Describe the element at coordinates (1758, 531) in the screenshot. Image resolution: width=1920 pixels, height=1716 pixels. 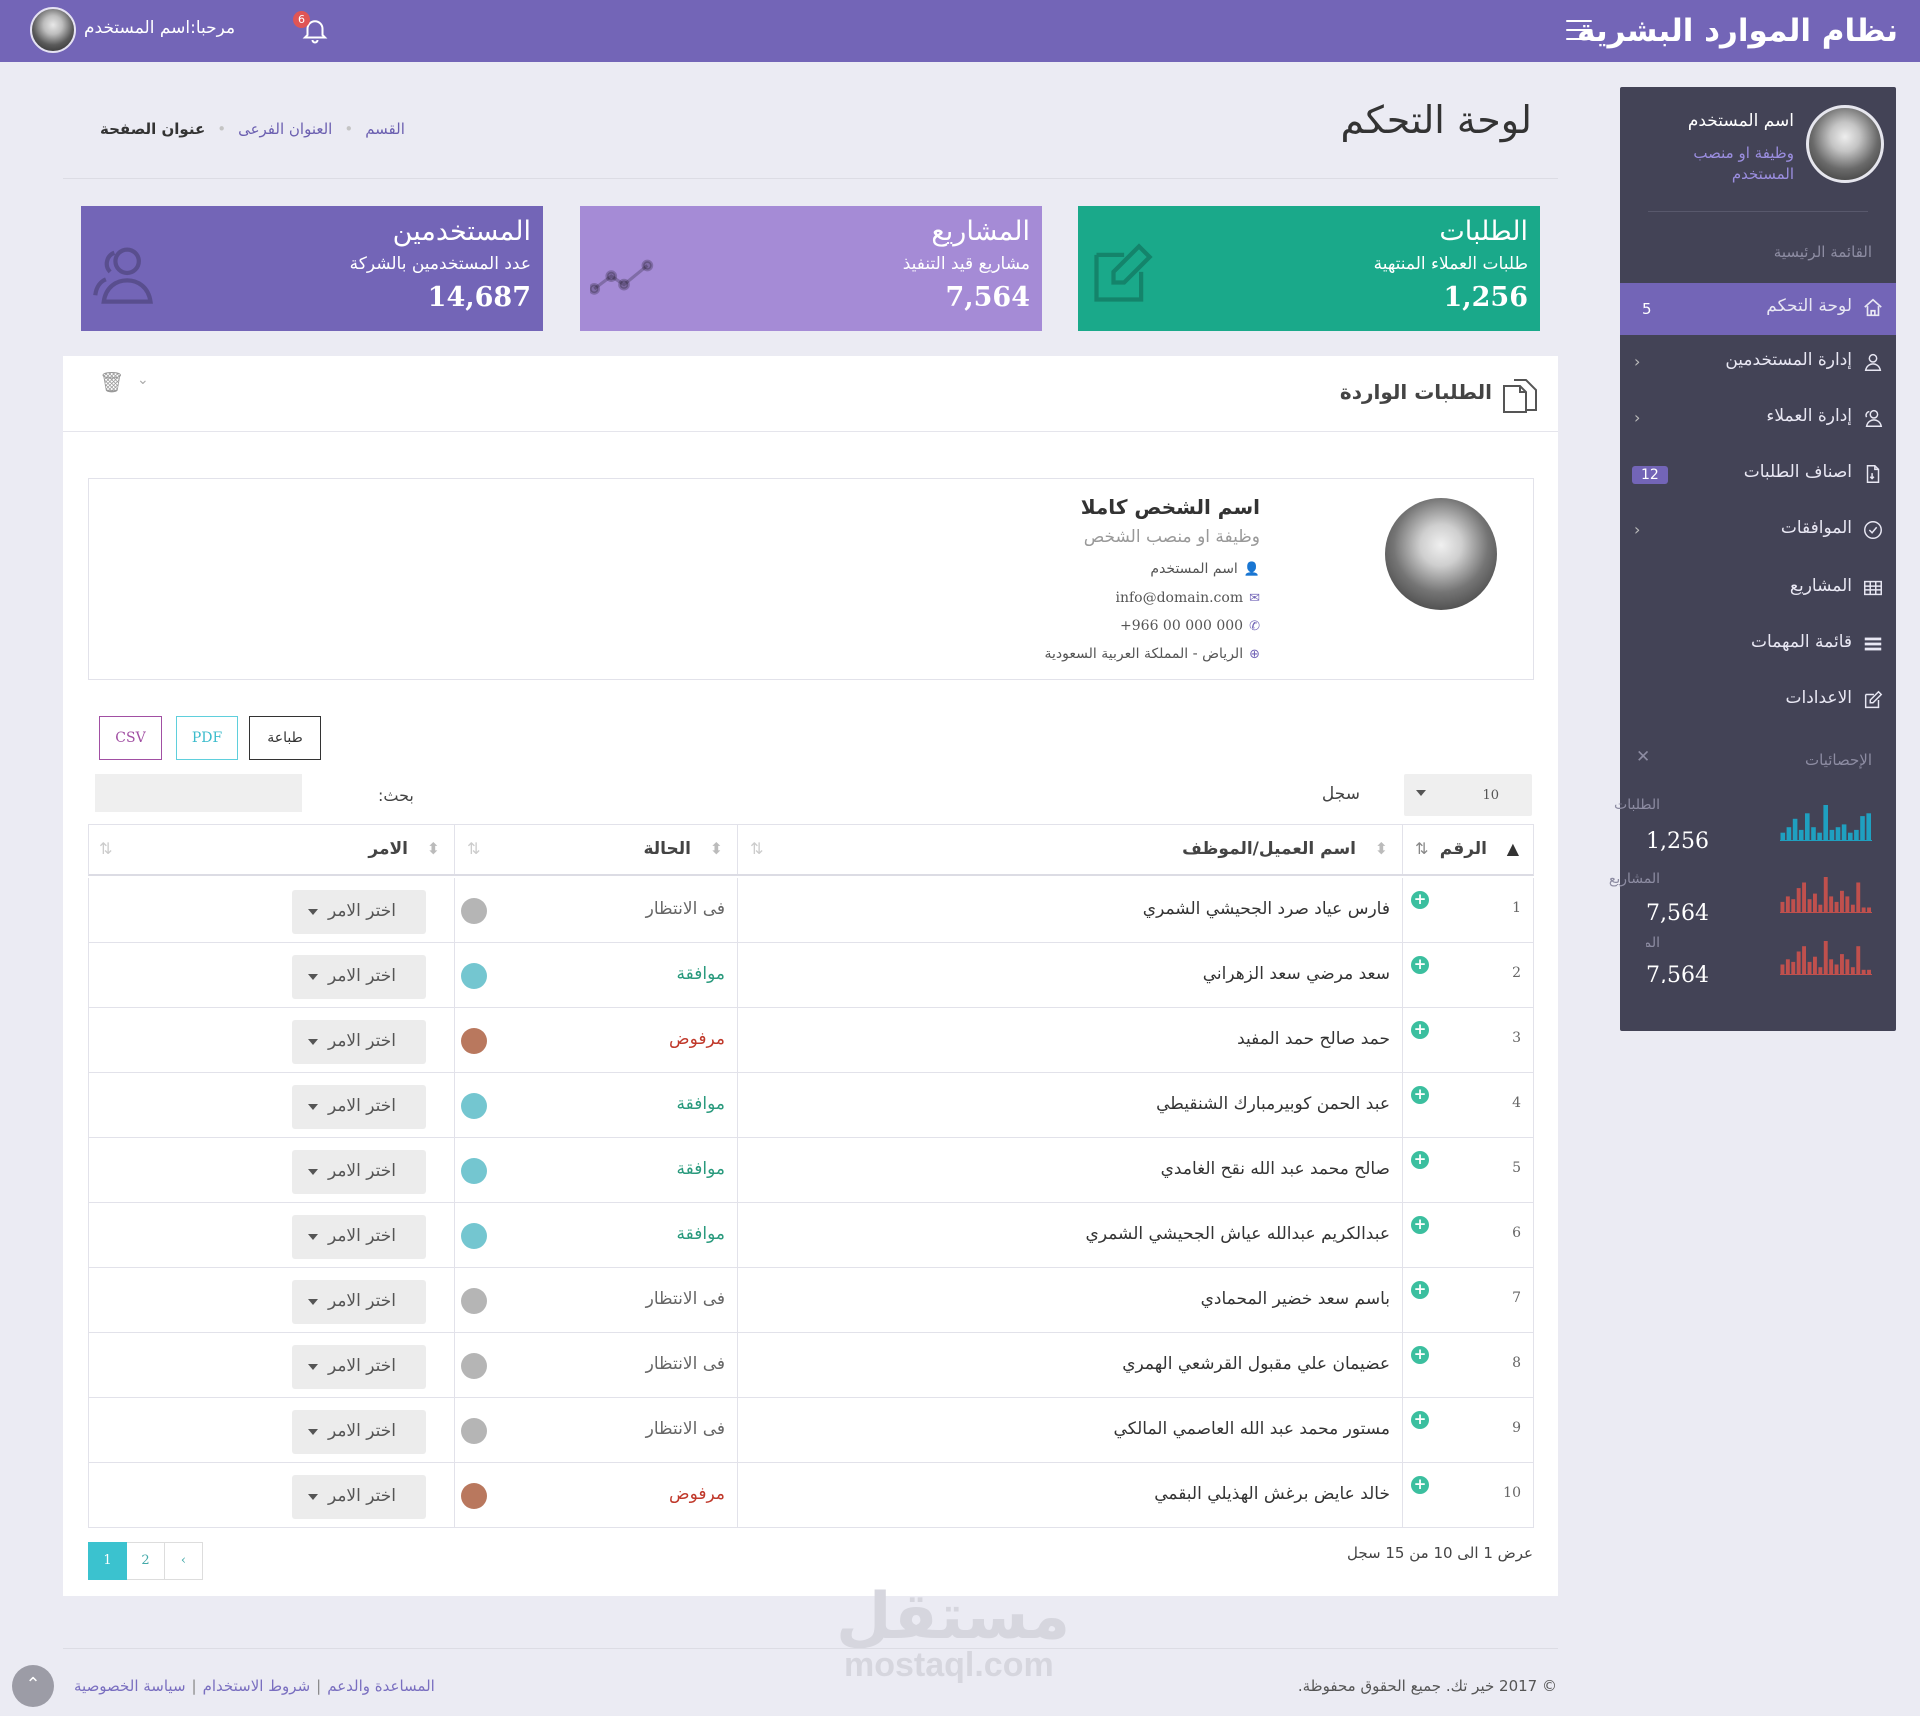
I see `sidebar-item-approvals: الموافقات ‹` at that location.